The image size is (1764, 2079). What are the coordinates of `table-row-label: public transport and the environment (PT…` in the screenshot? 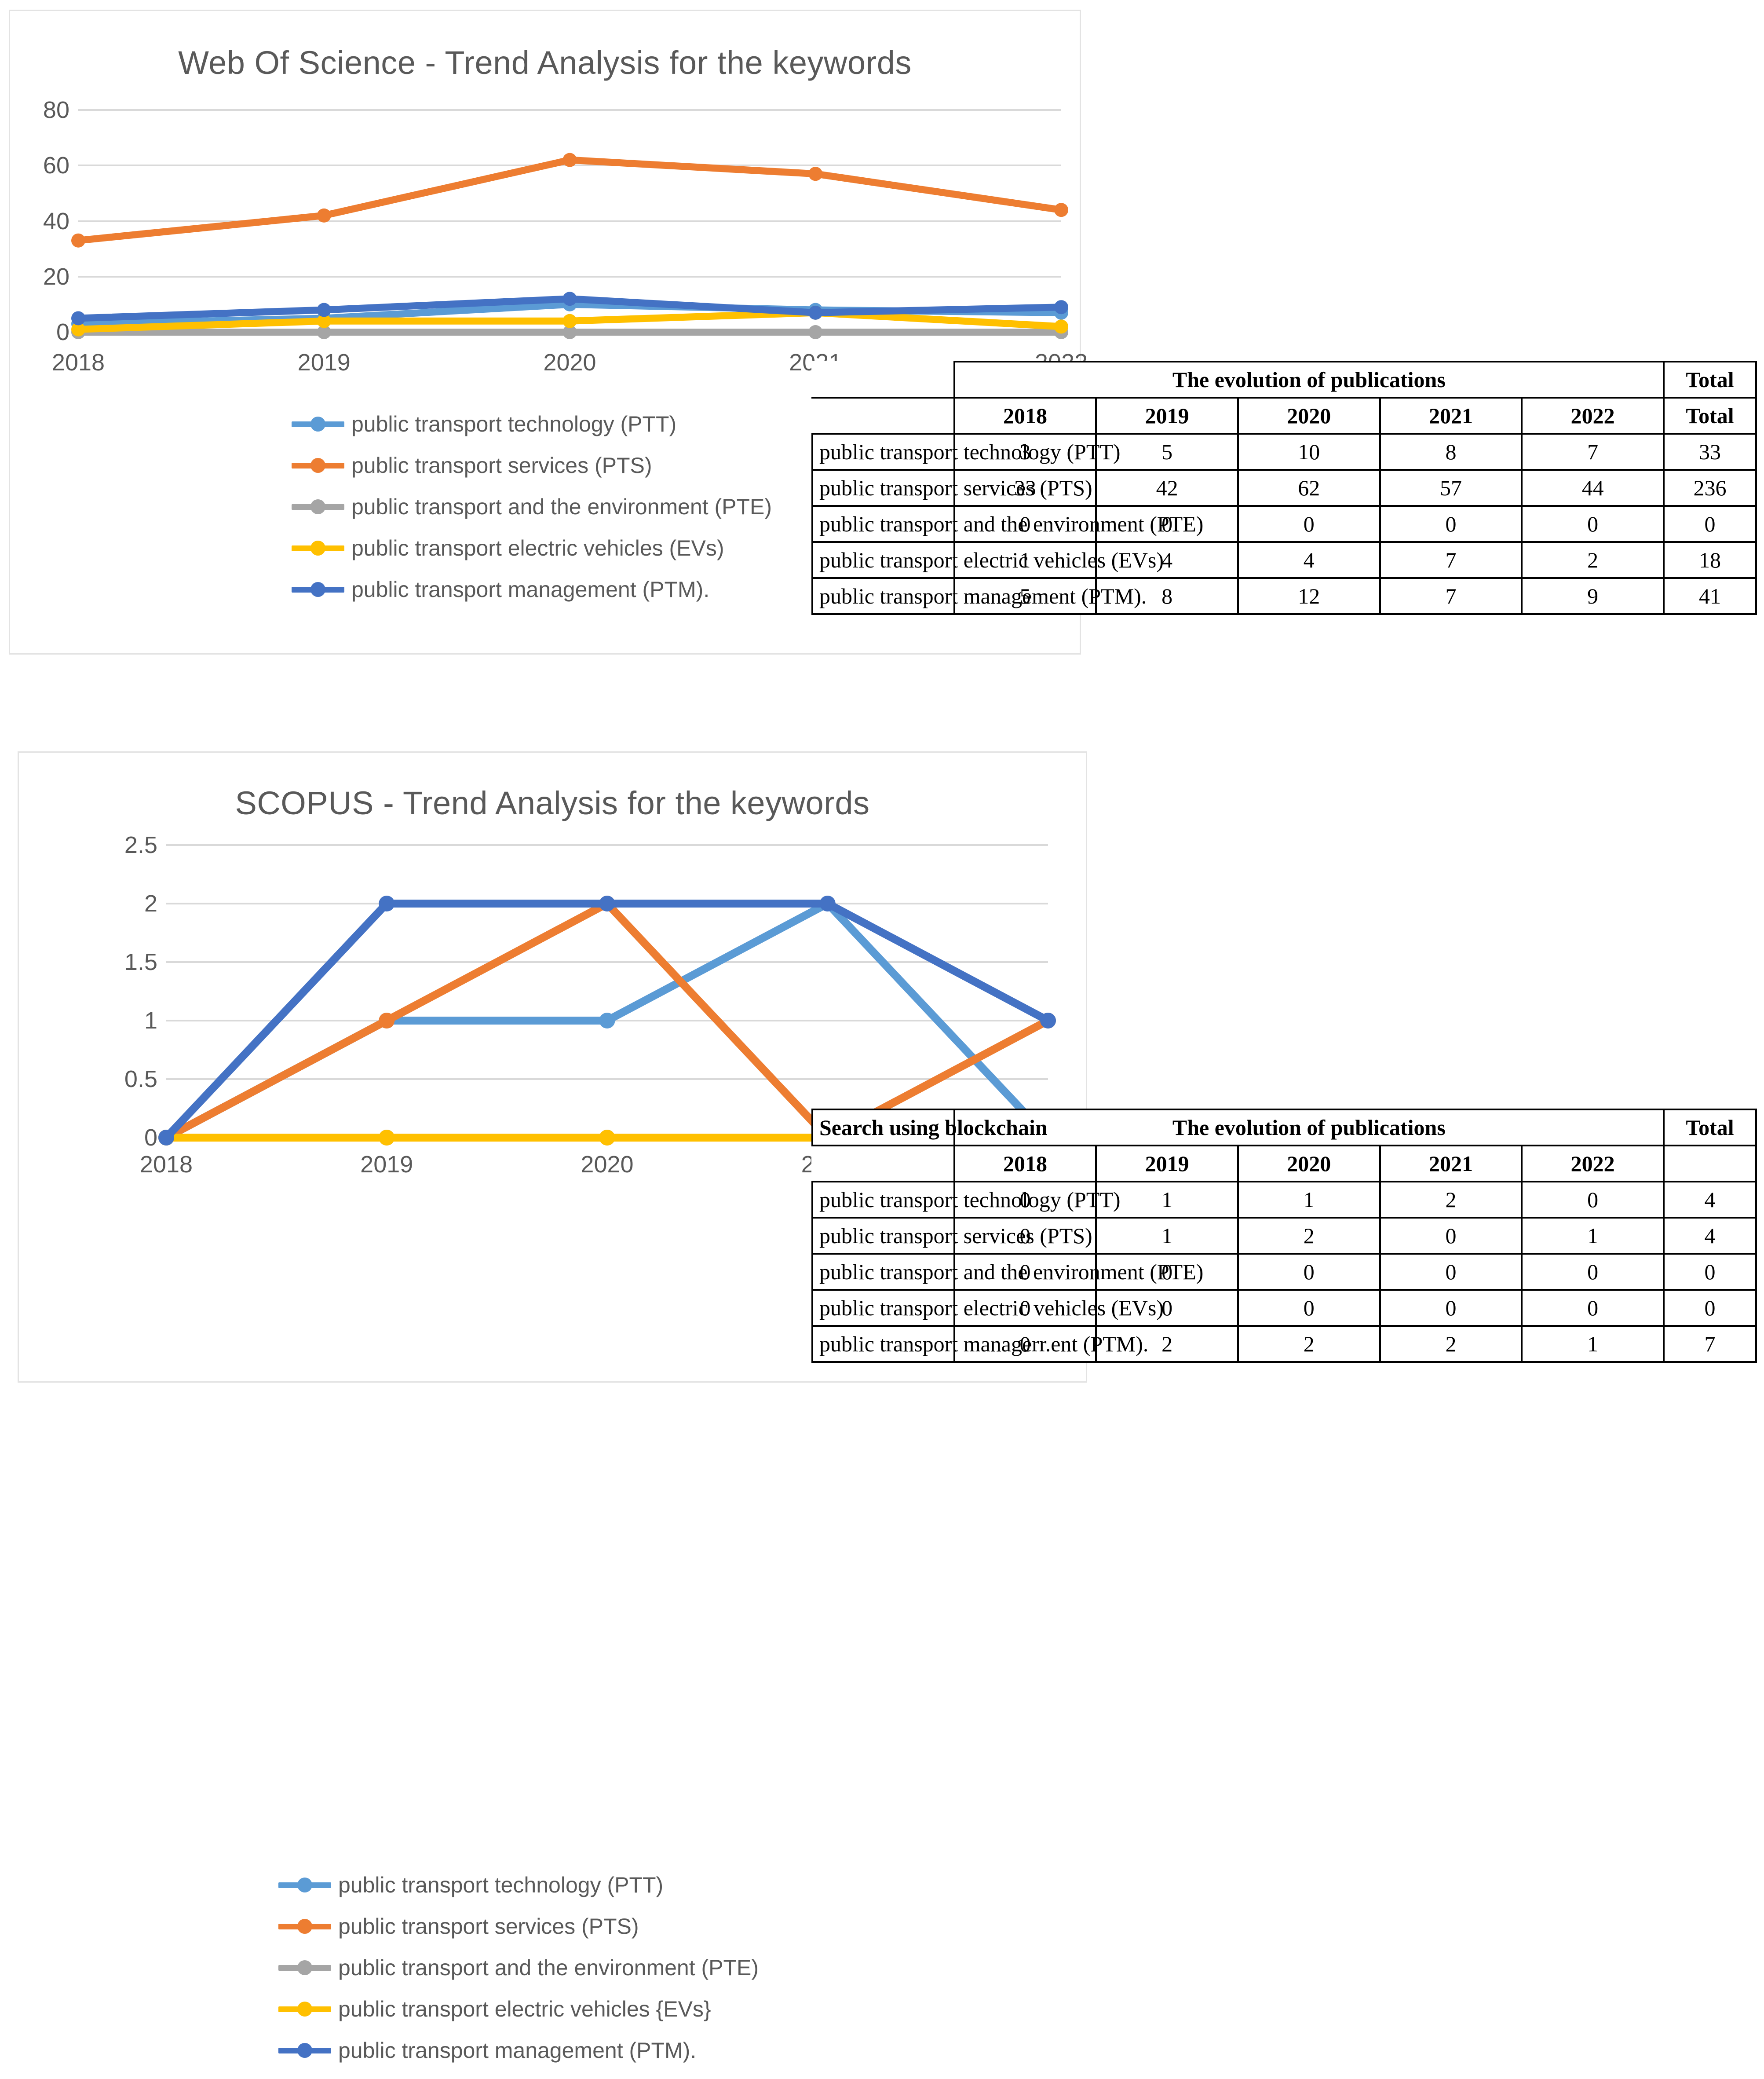 It's located at (1007, 524).